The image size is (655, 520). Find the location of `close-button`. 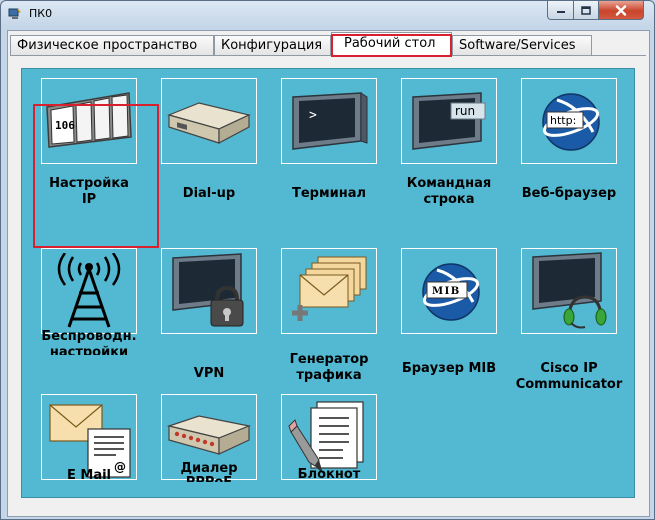

close-button is located at coordinates (621, 10).